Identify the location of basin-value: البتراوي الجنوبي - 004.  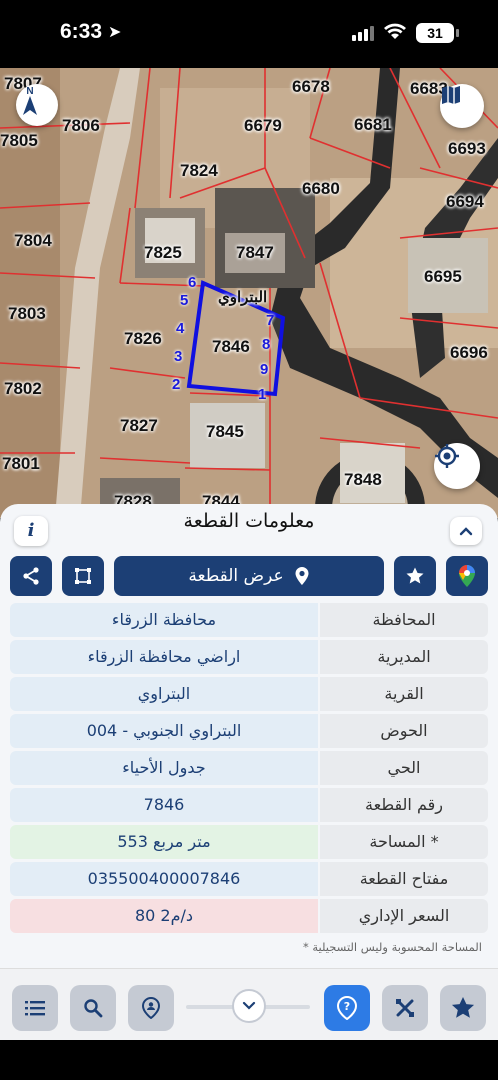
(164, 731).